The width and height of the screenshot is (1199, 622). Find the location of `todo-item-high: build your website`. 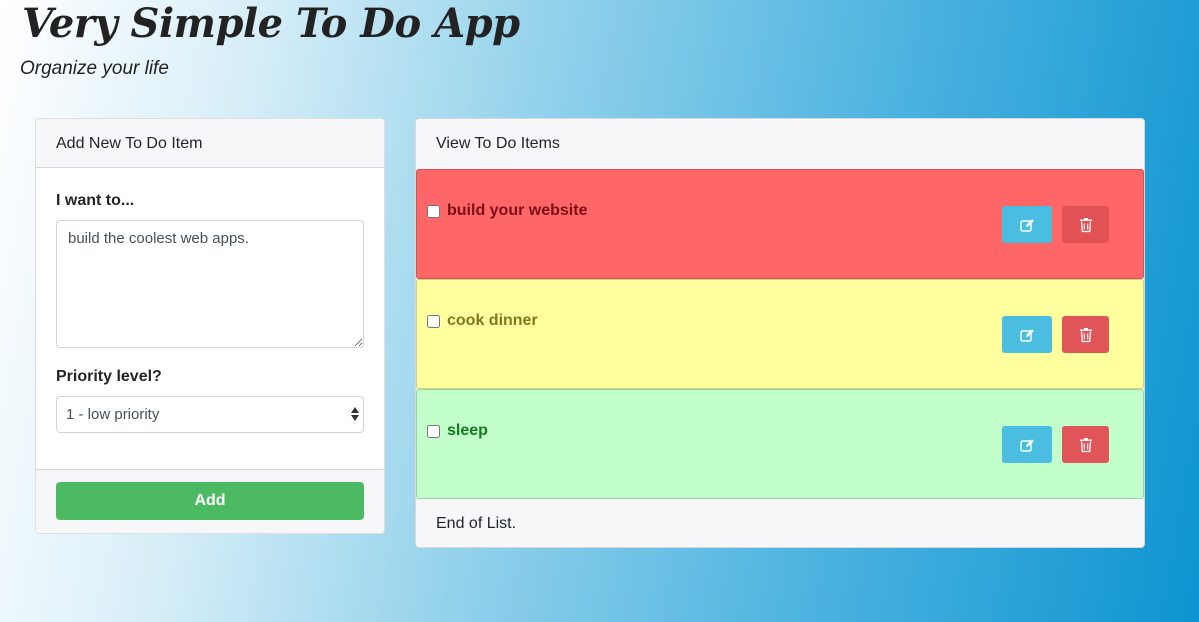

todo-item-high: build your website is located at coordinates (780, 224).